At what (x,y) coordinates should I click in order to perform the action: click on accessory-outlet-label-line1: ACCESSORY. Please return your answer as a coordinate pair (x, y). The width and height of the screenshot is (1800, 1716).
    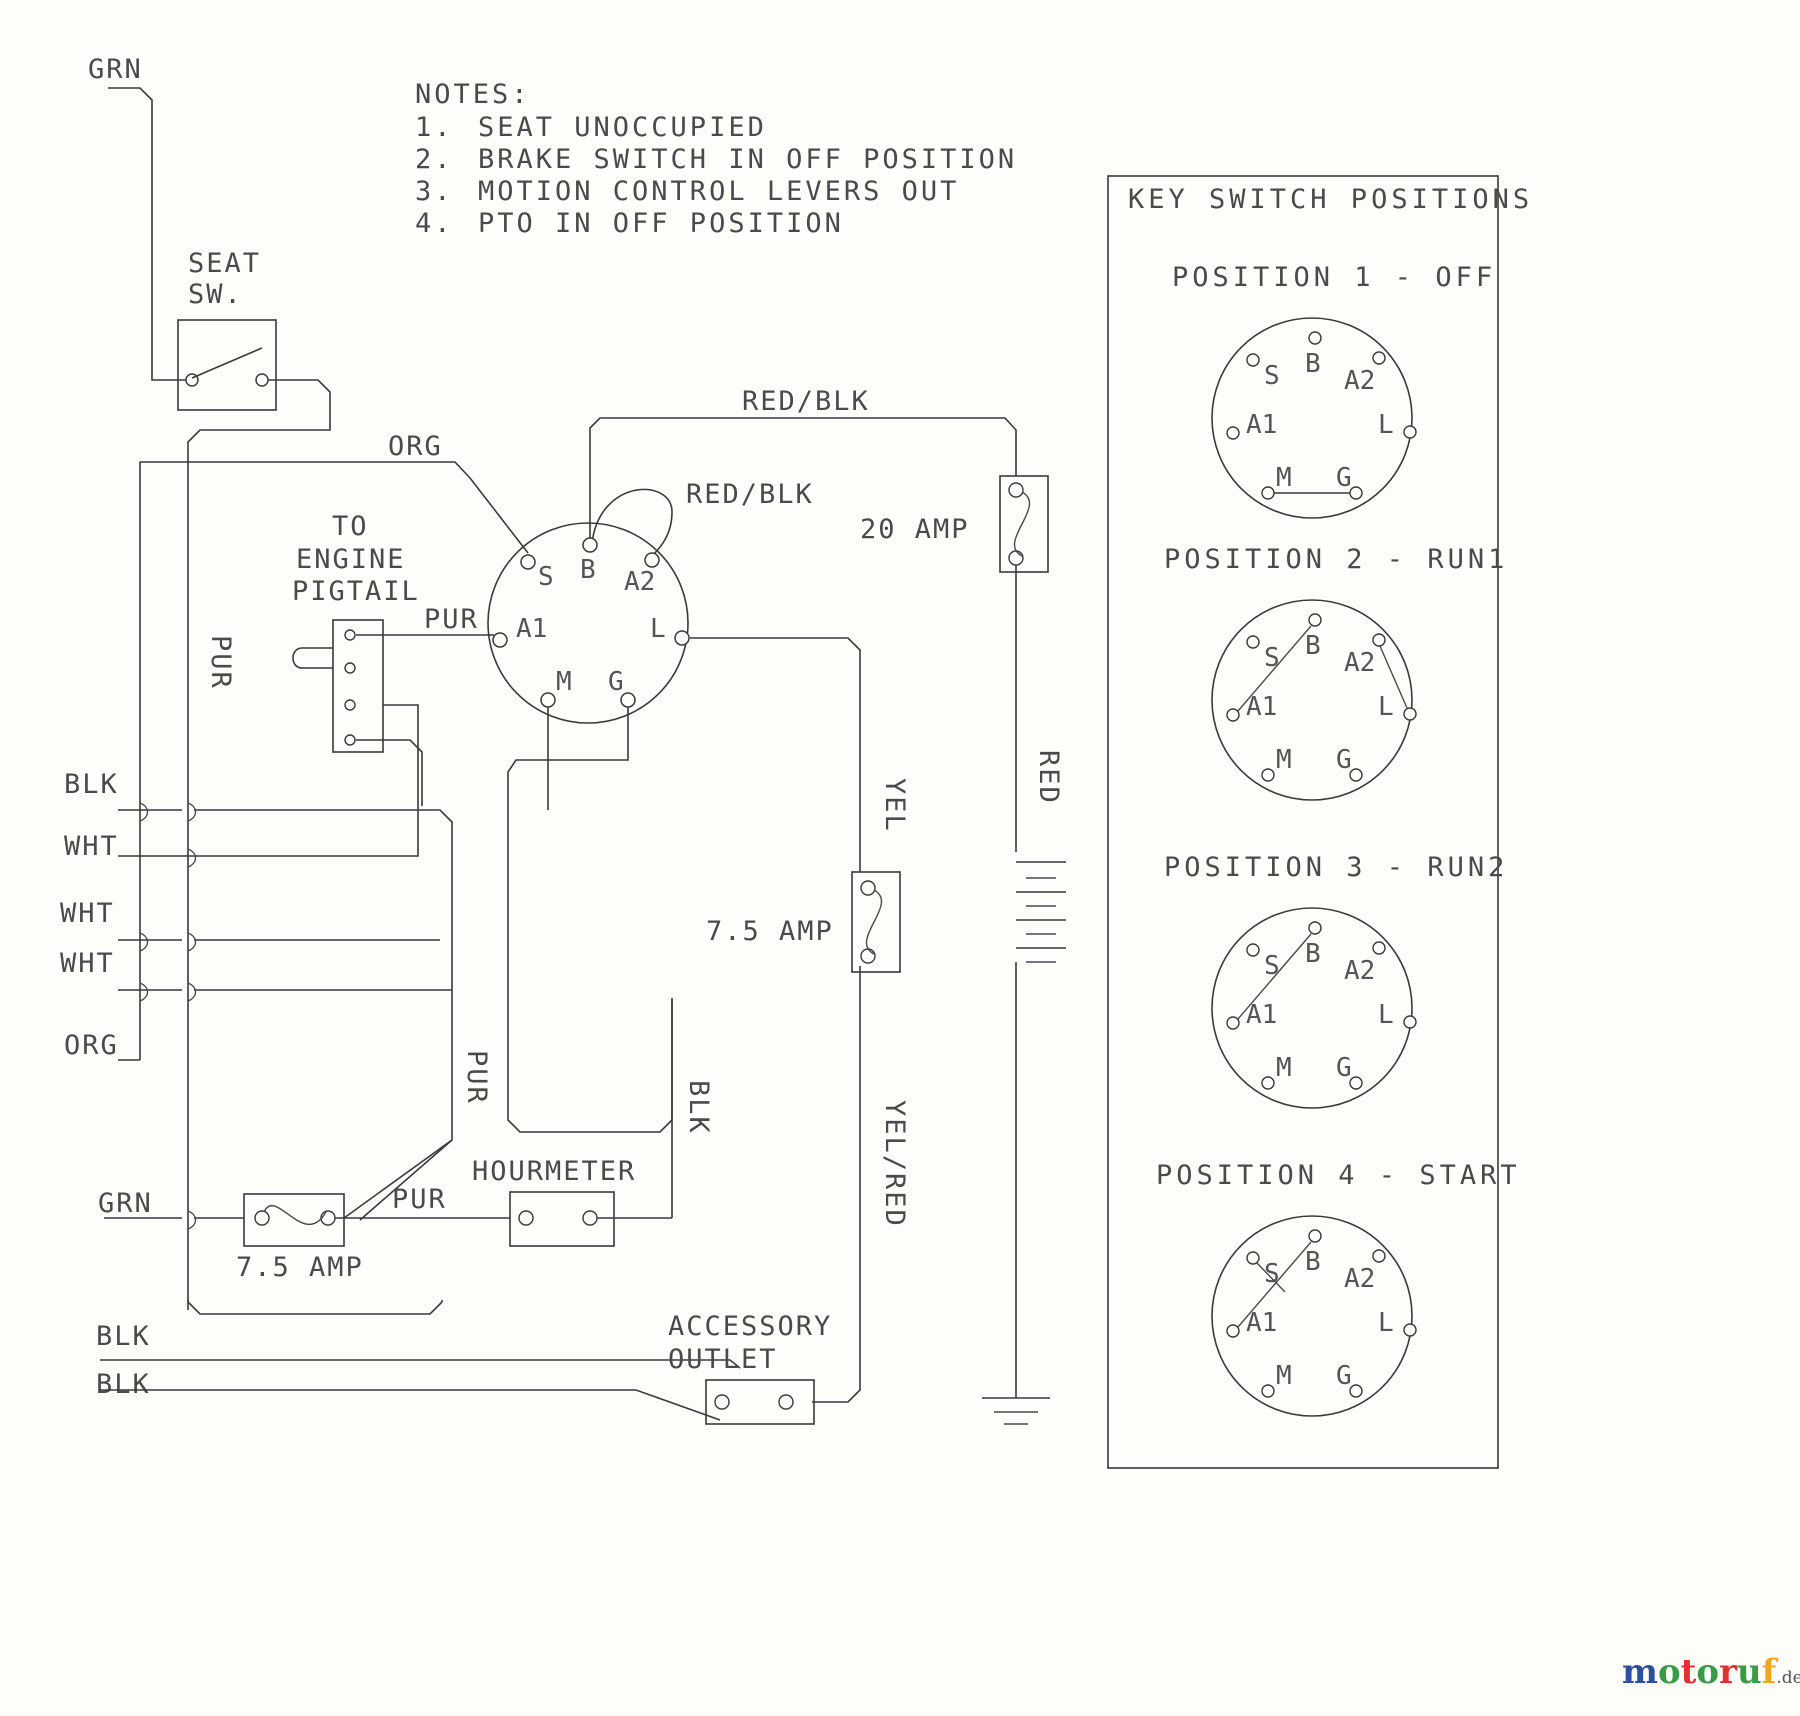
    Looking at the image, I should click on (750, 1326).